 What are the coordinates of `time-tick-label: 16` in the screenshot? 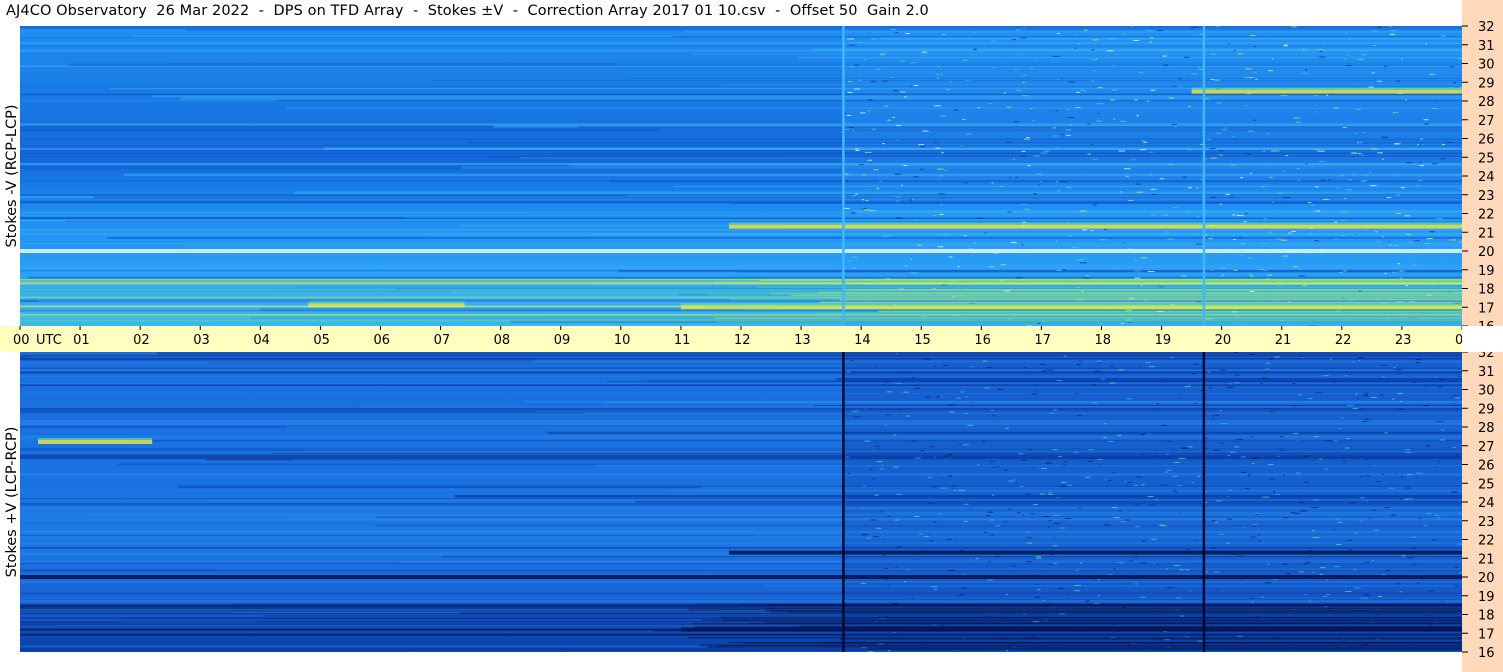 It's located at (982, 340).